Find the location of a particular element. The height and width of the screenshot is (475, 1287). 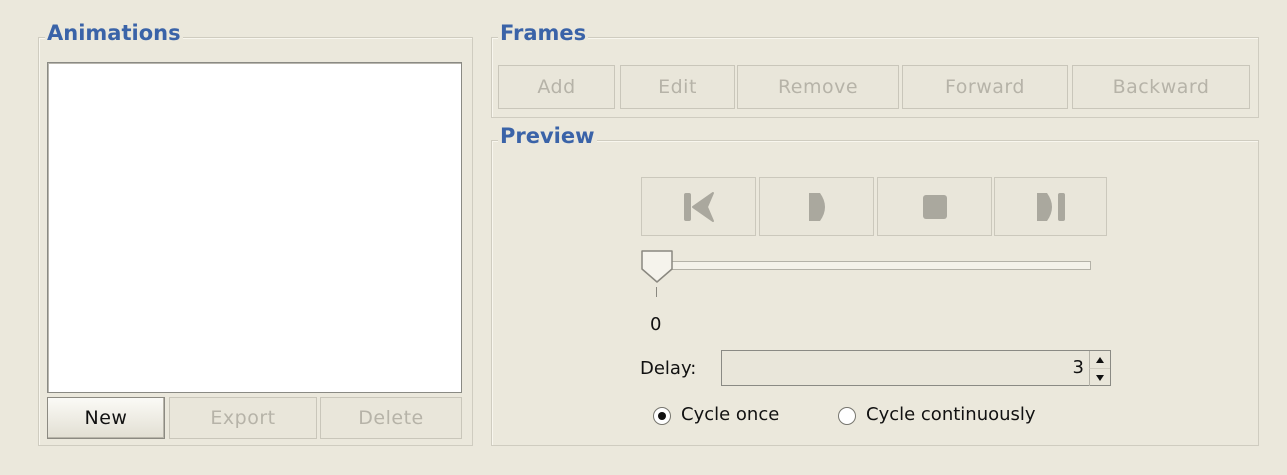

skip-to-end-icon is located at coordinates (1050, 206).